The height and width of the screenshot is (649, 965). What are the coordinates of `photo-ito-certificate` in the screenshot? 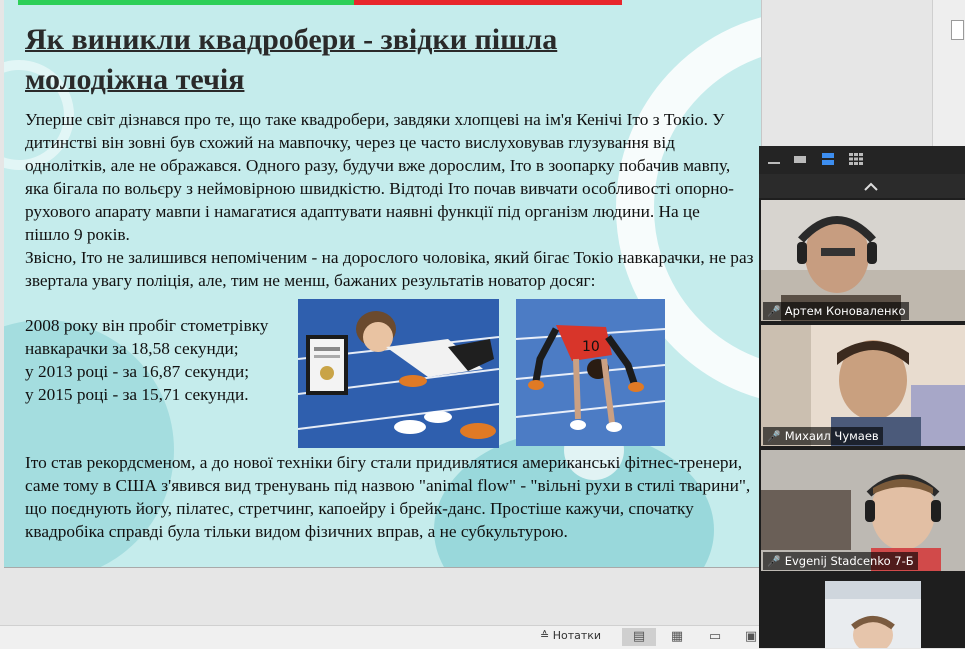 It's located at (398, 373).